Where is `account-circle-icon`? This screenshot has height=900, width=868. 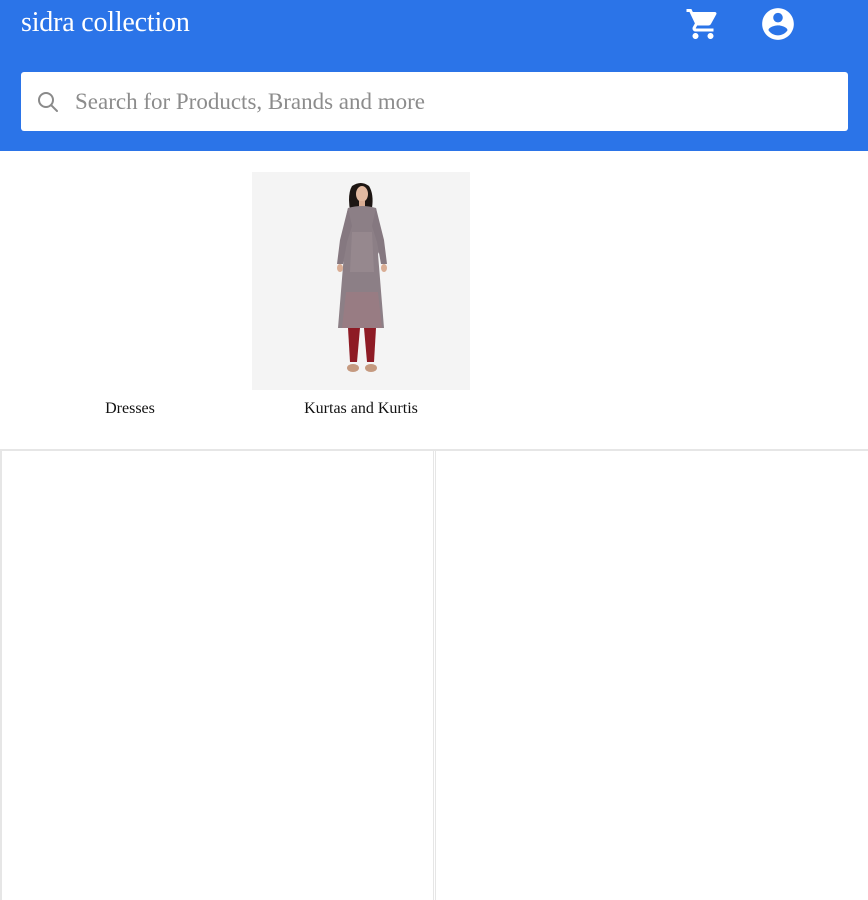 account-circle-icon is located at coordinates (778, 24).